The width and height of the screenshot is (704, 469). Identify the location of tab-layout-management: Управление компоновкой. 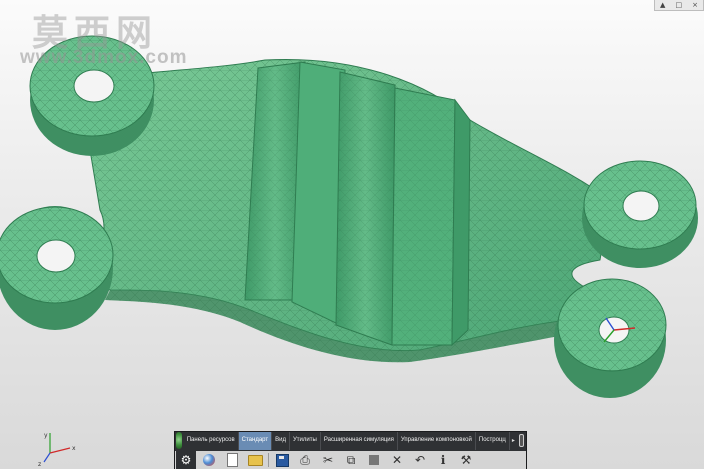
(437, 441).